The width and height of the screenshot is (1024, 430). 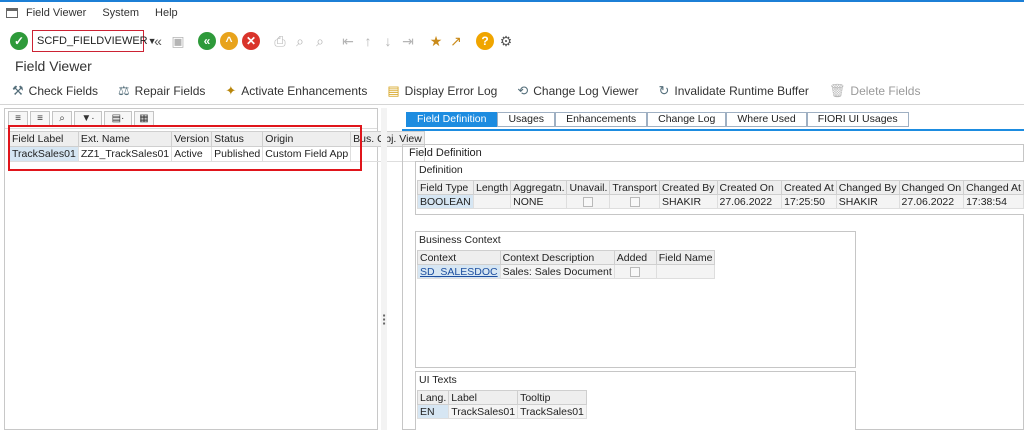 I want to click on command-field: SCFD_FIELDVIEWER ▼, so click(x=94, y=41).